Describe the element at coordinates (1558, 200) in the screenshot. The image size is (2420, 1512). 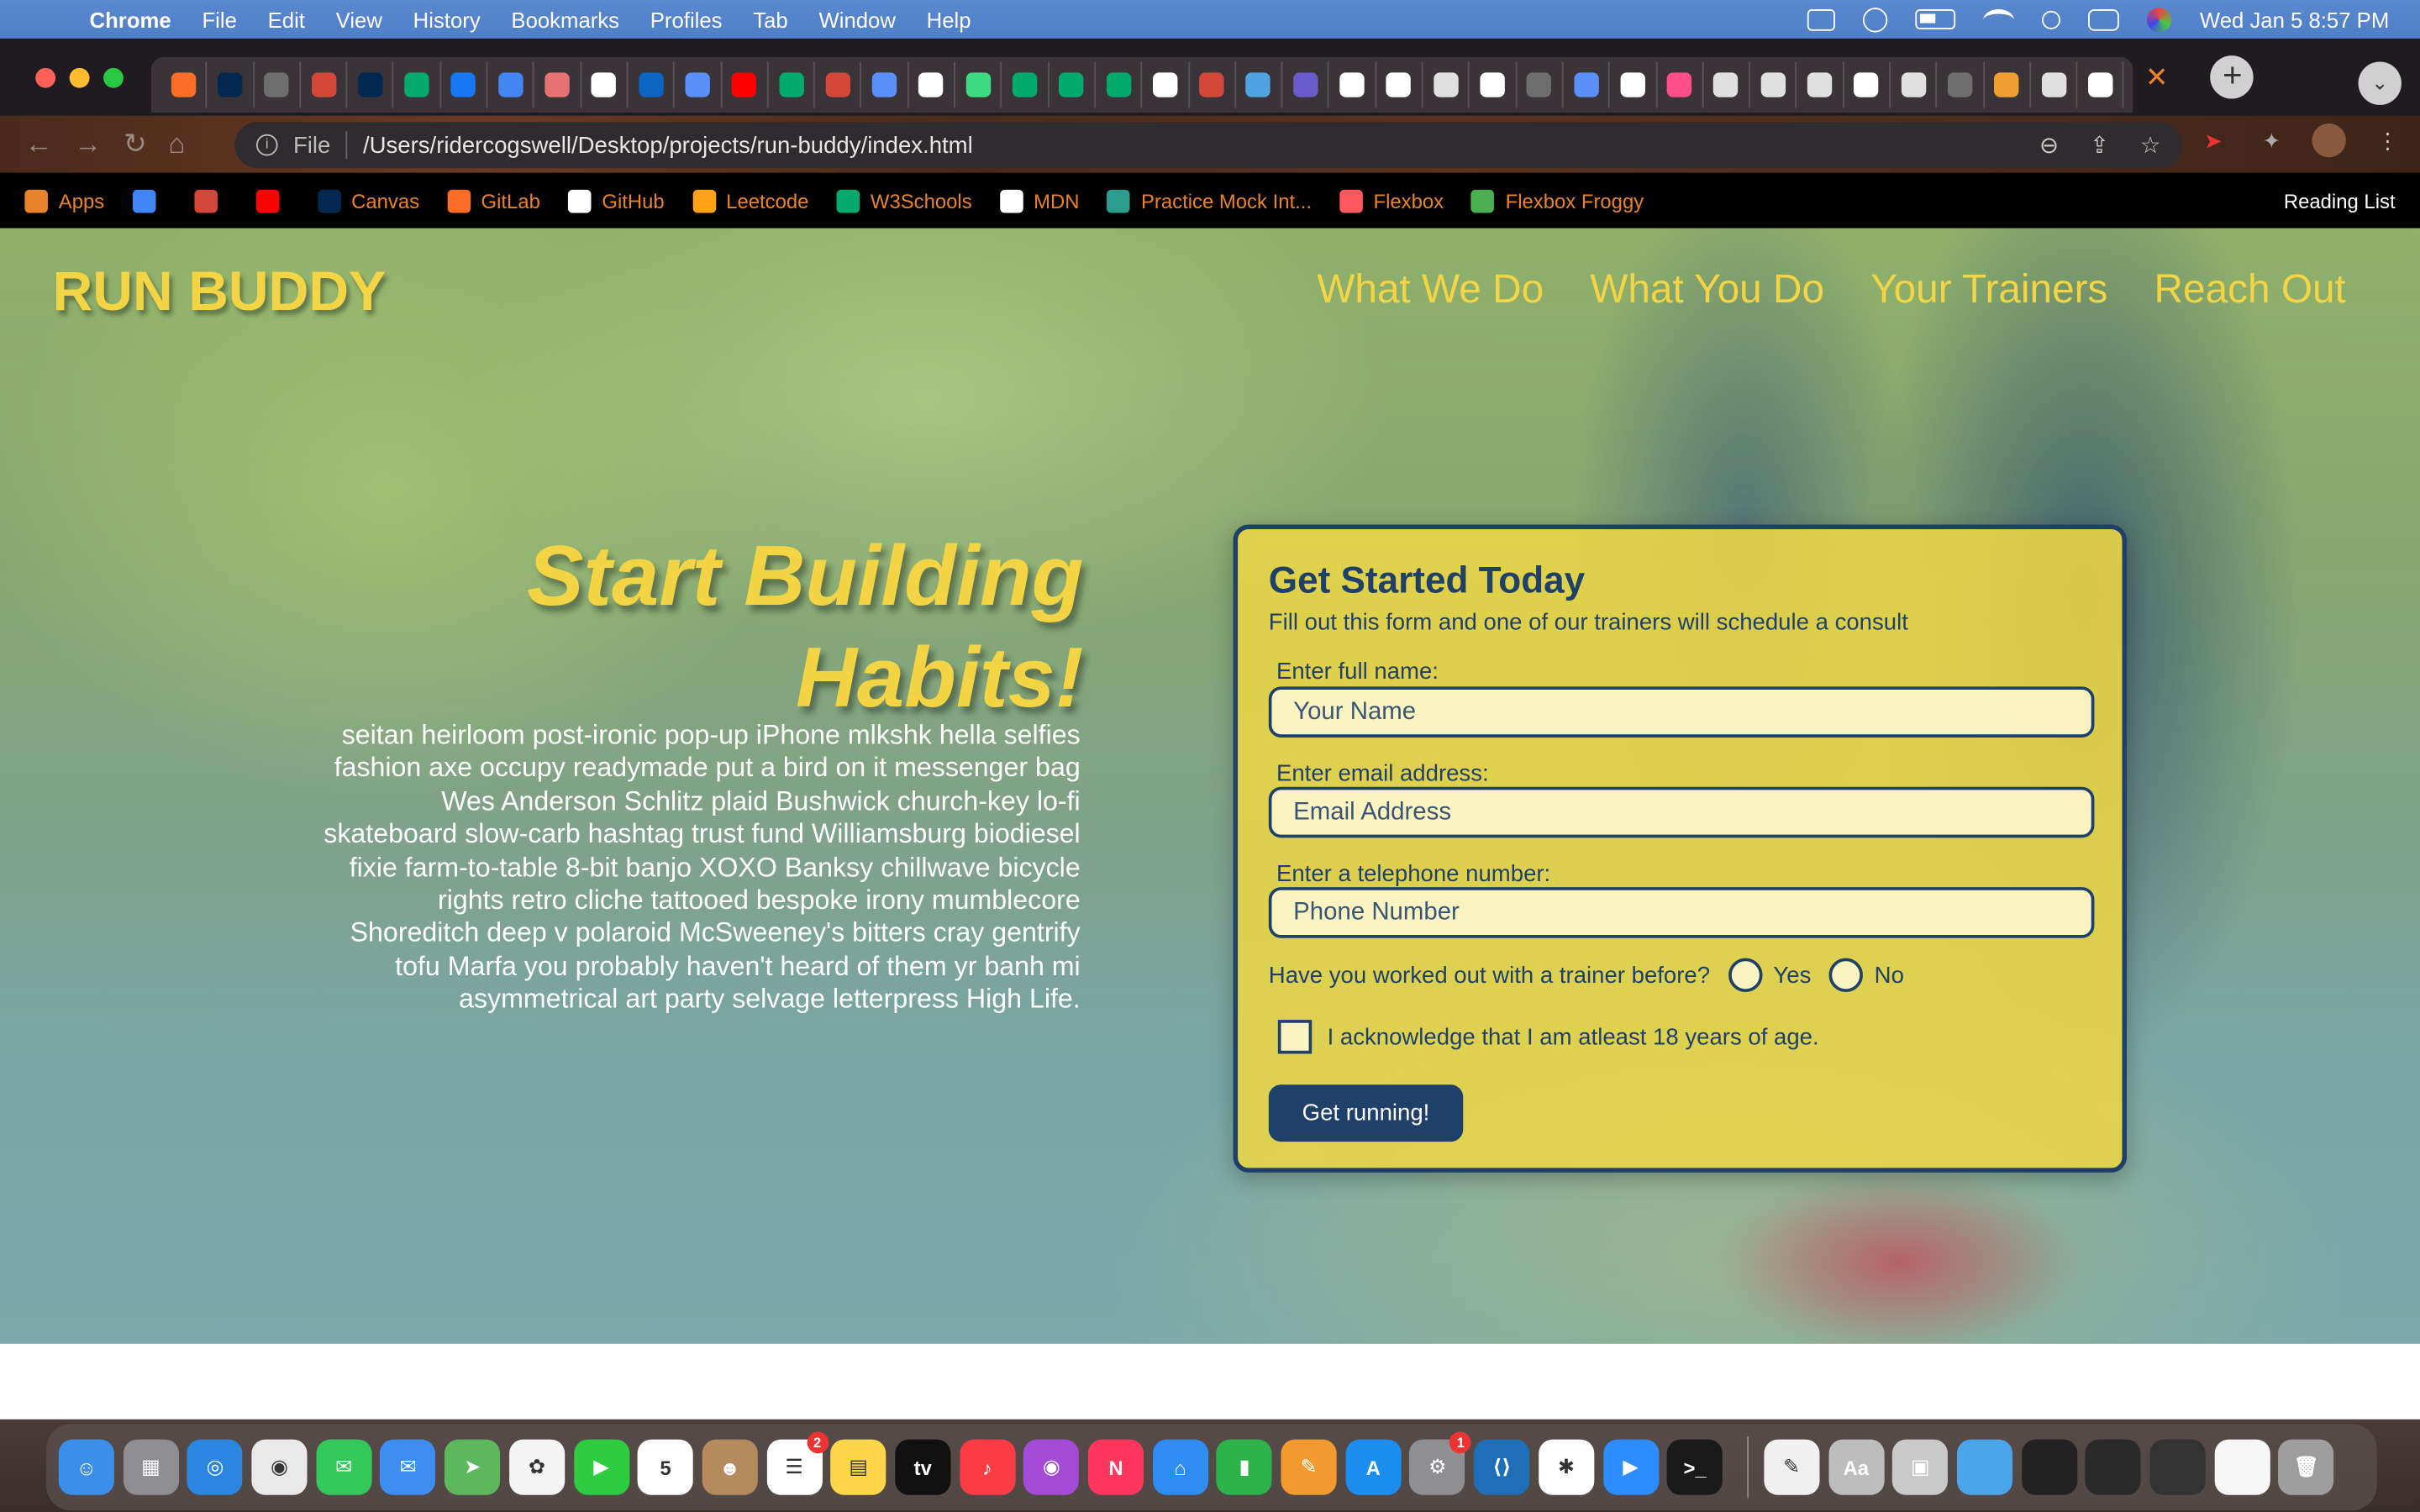
I see `bookmark-item: Flexbox Froggy` at that location.